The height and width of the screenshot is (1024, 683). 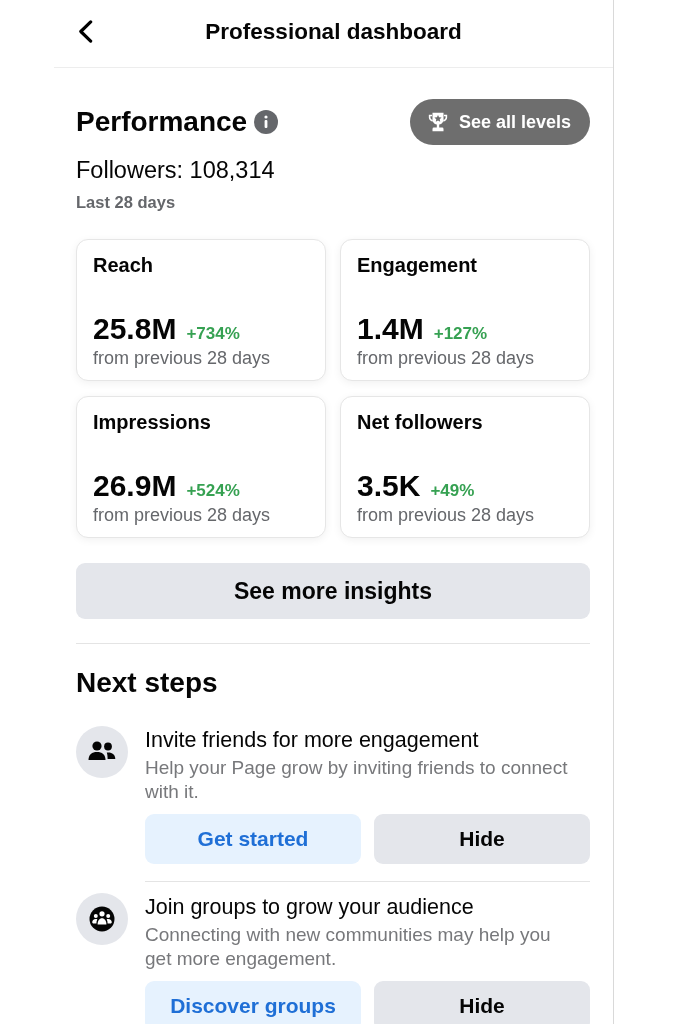 I want to click on followers-count: Followers: 108,314, so click(x=176, y=170).